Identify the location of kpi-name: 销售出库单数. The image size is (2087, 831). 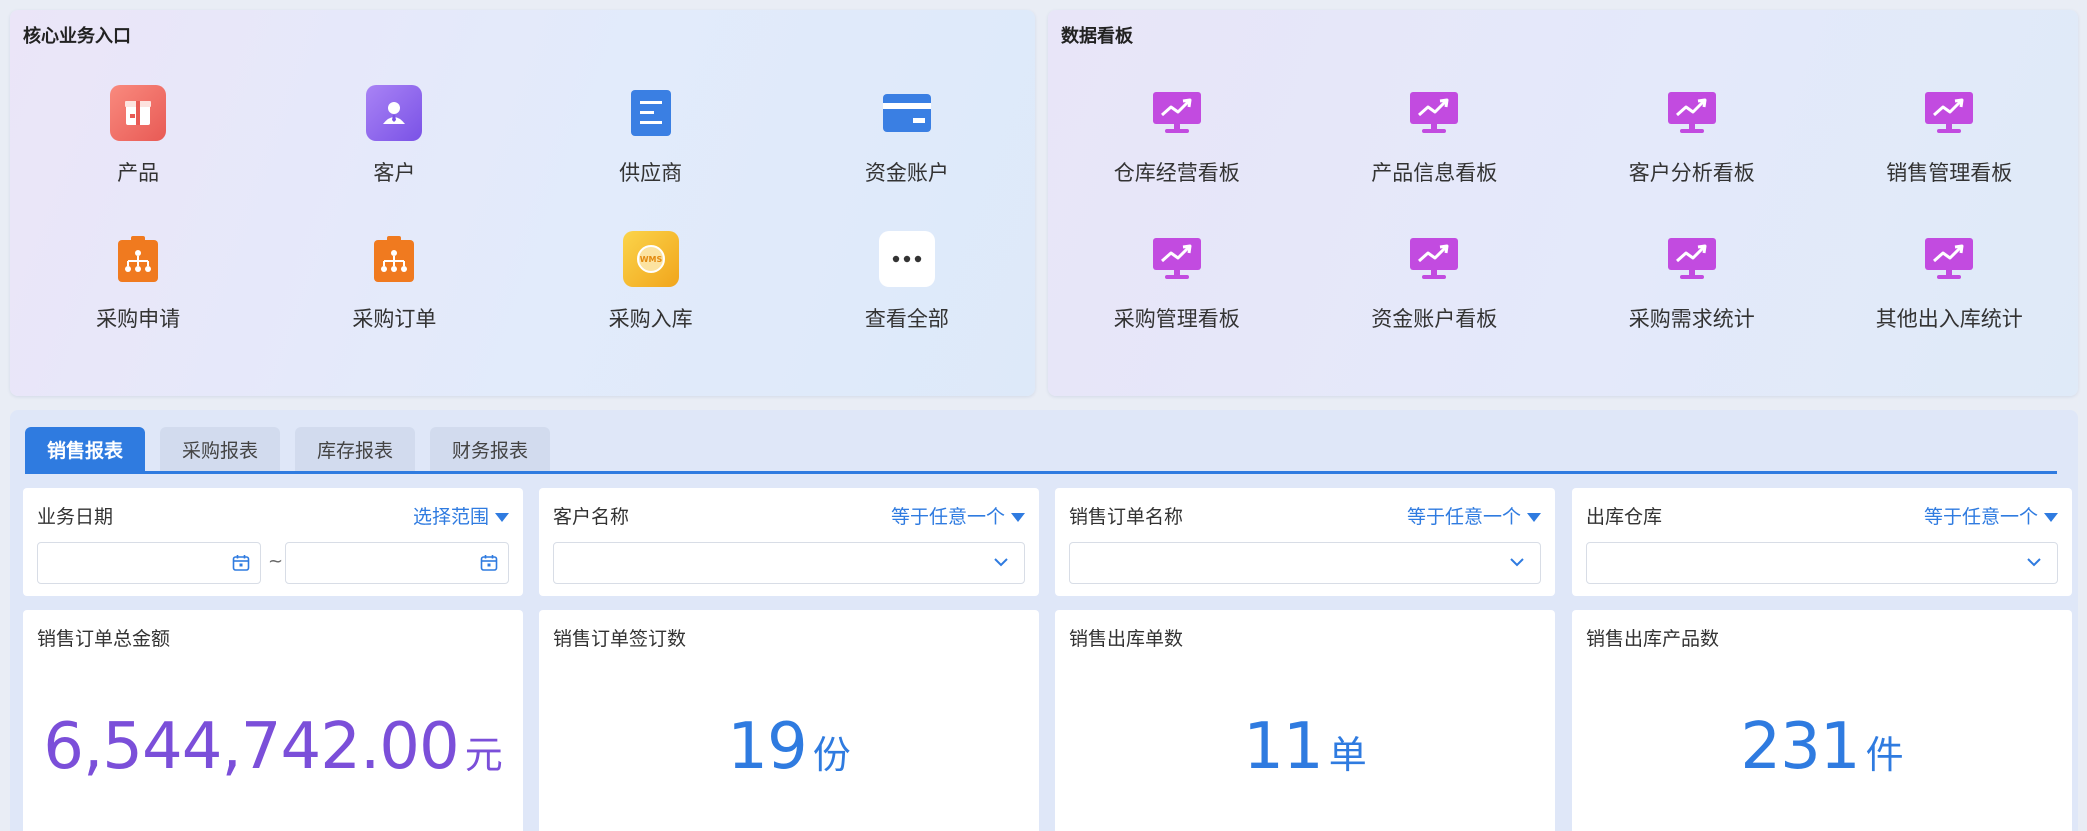
(1126, 639).